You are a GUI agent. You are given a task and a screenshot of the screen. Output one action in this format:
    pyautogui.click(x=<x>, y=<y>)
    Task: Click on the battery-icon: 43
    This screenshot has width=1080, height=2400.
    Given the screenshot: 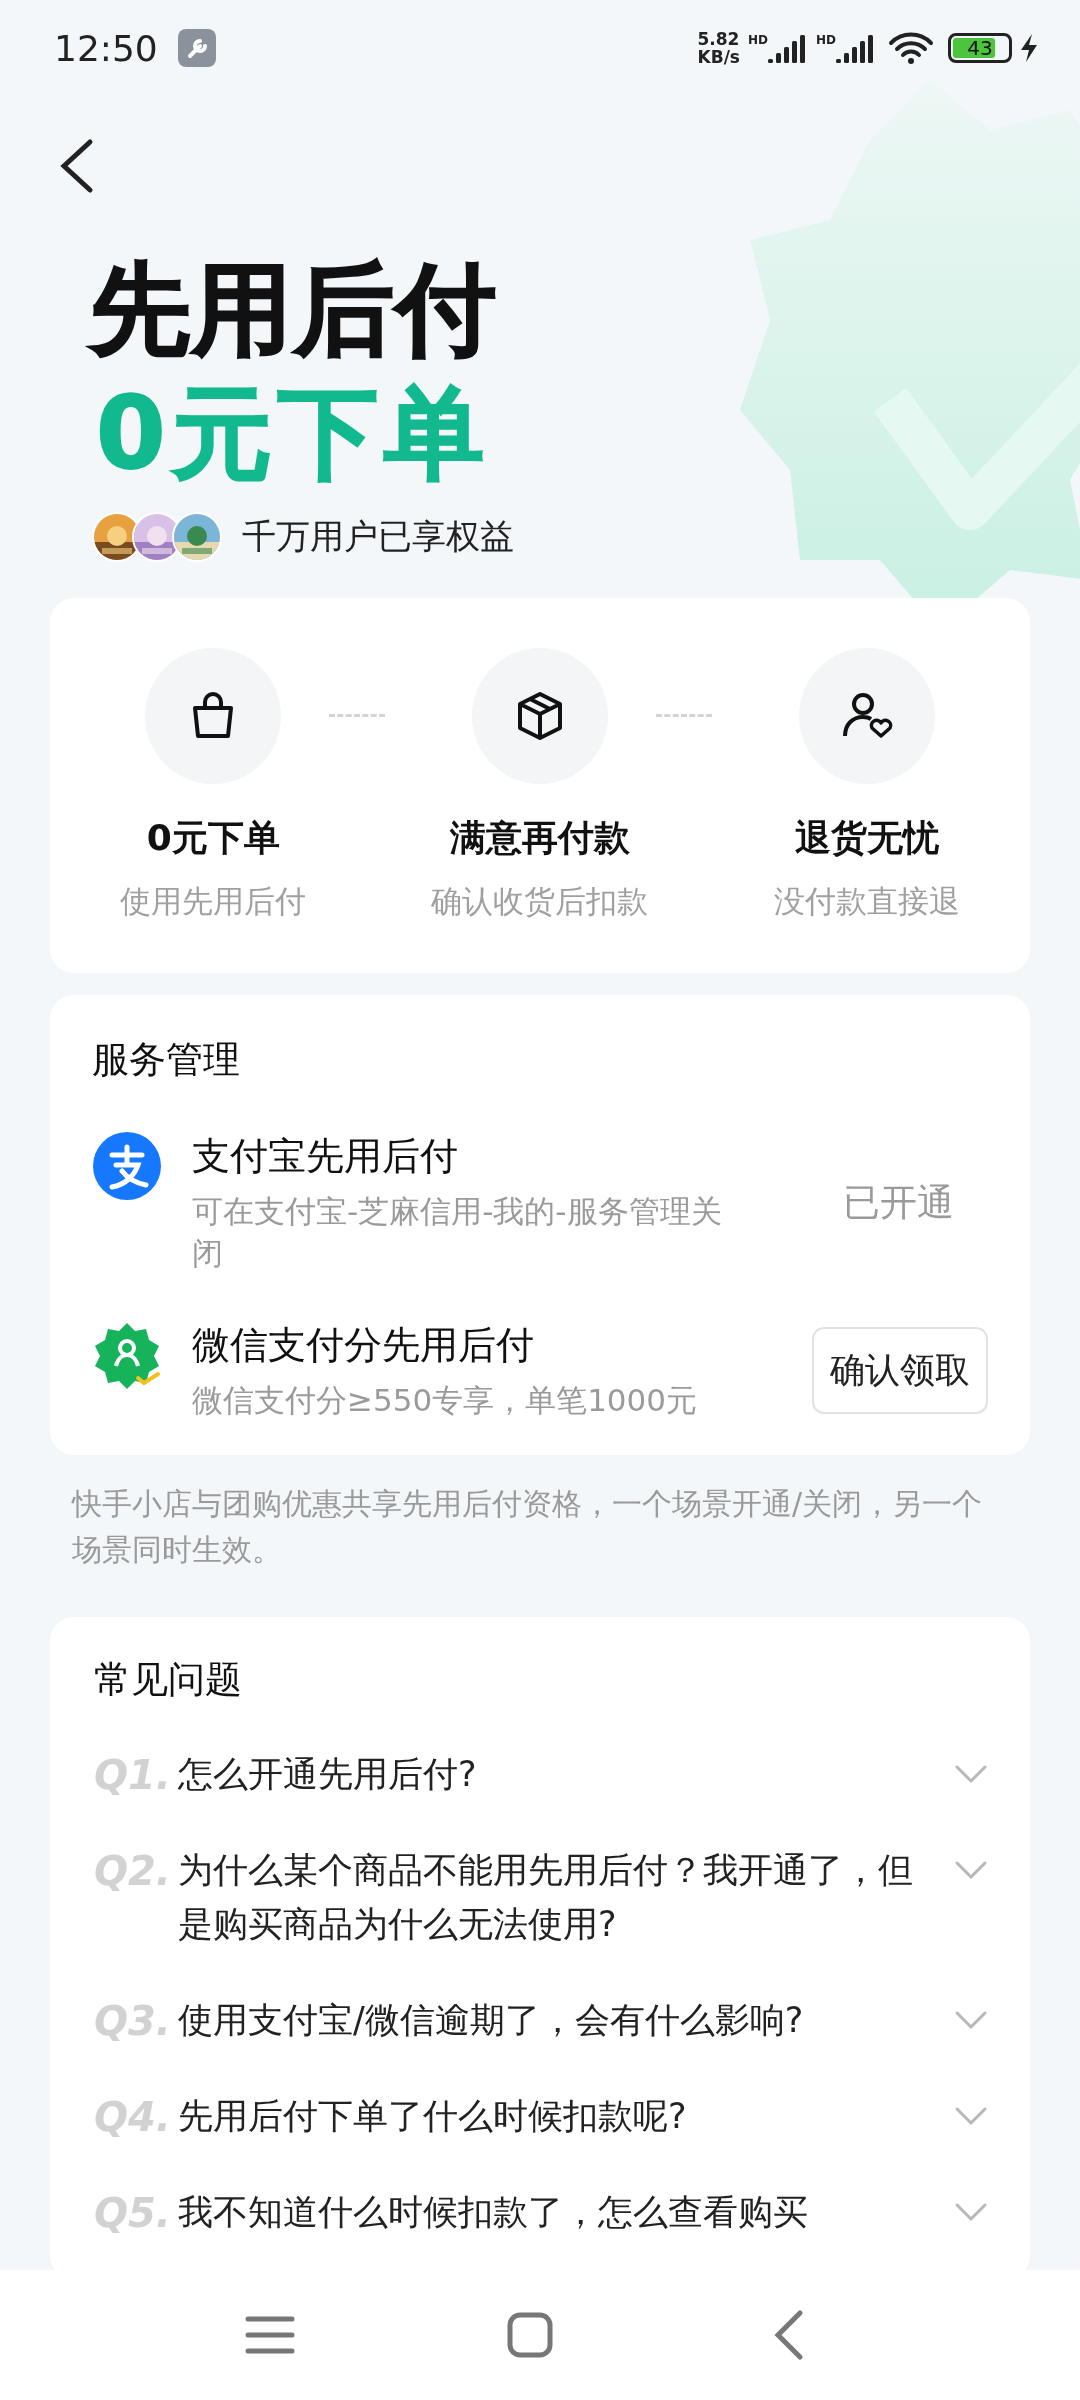 What is the action you would take?
    pyautogui.click(x=980, y=48)
    